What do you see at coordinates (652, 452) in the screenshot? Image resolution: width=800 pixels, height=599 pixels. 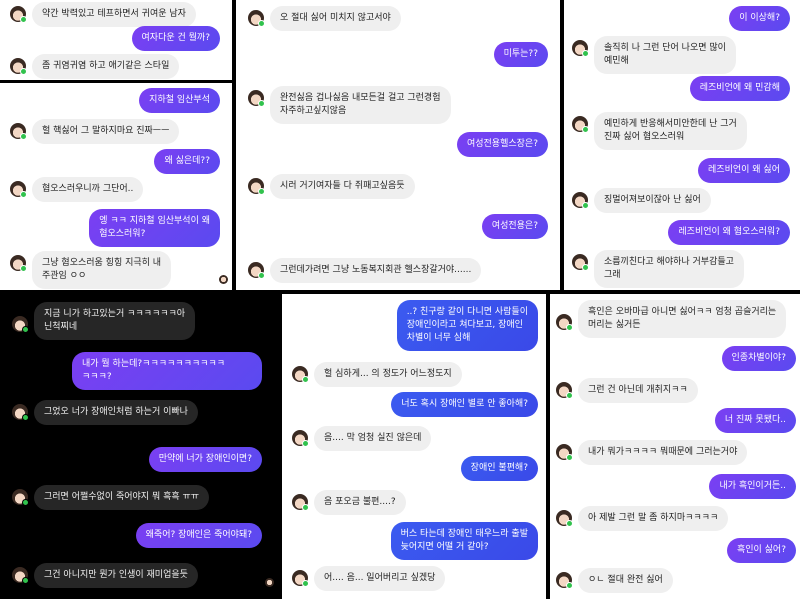 I see `message-incoming: 내가 뭐가ㅋㅋㅋㅋ 뭐때문에 그러는거야` at bounding box center [652, 452].